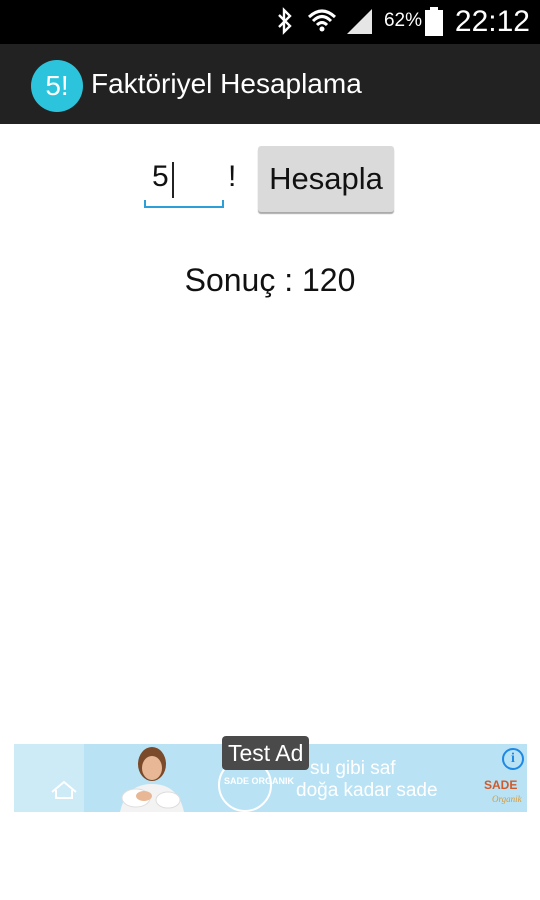 This screenshot has height=900, width=540. I want to click on result-text: Sonuç : 120, so click(270, 280).